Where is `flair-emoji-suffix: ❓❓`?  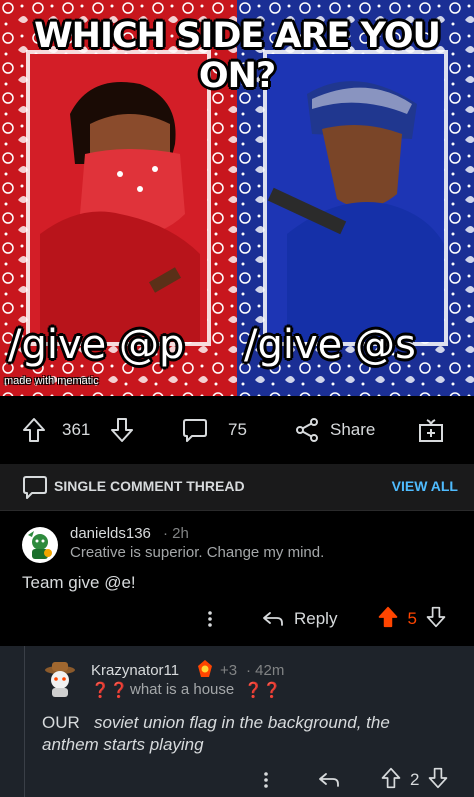 flair-emoji-suffix: ❓❓ is located at coordinates (263, 690).